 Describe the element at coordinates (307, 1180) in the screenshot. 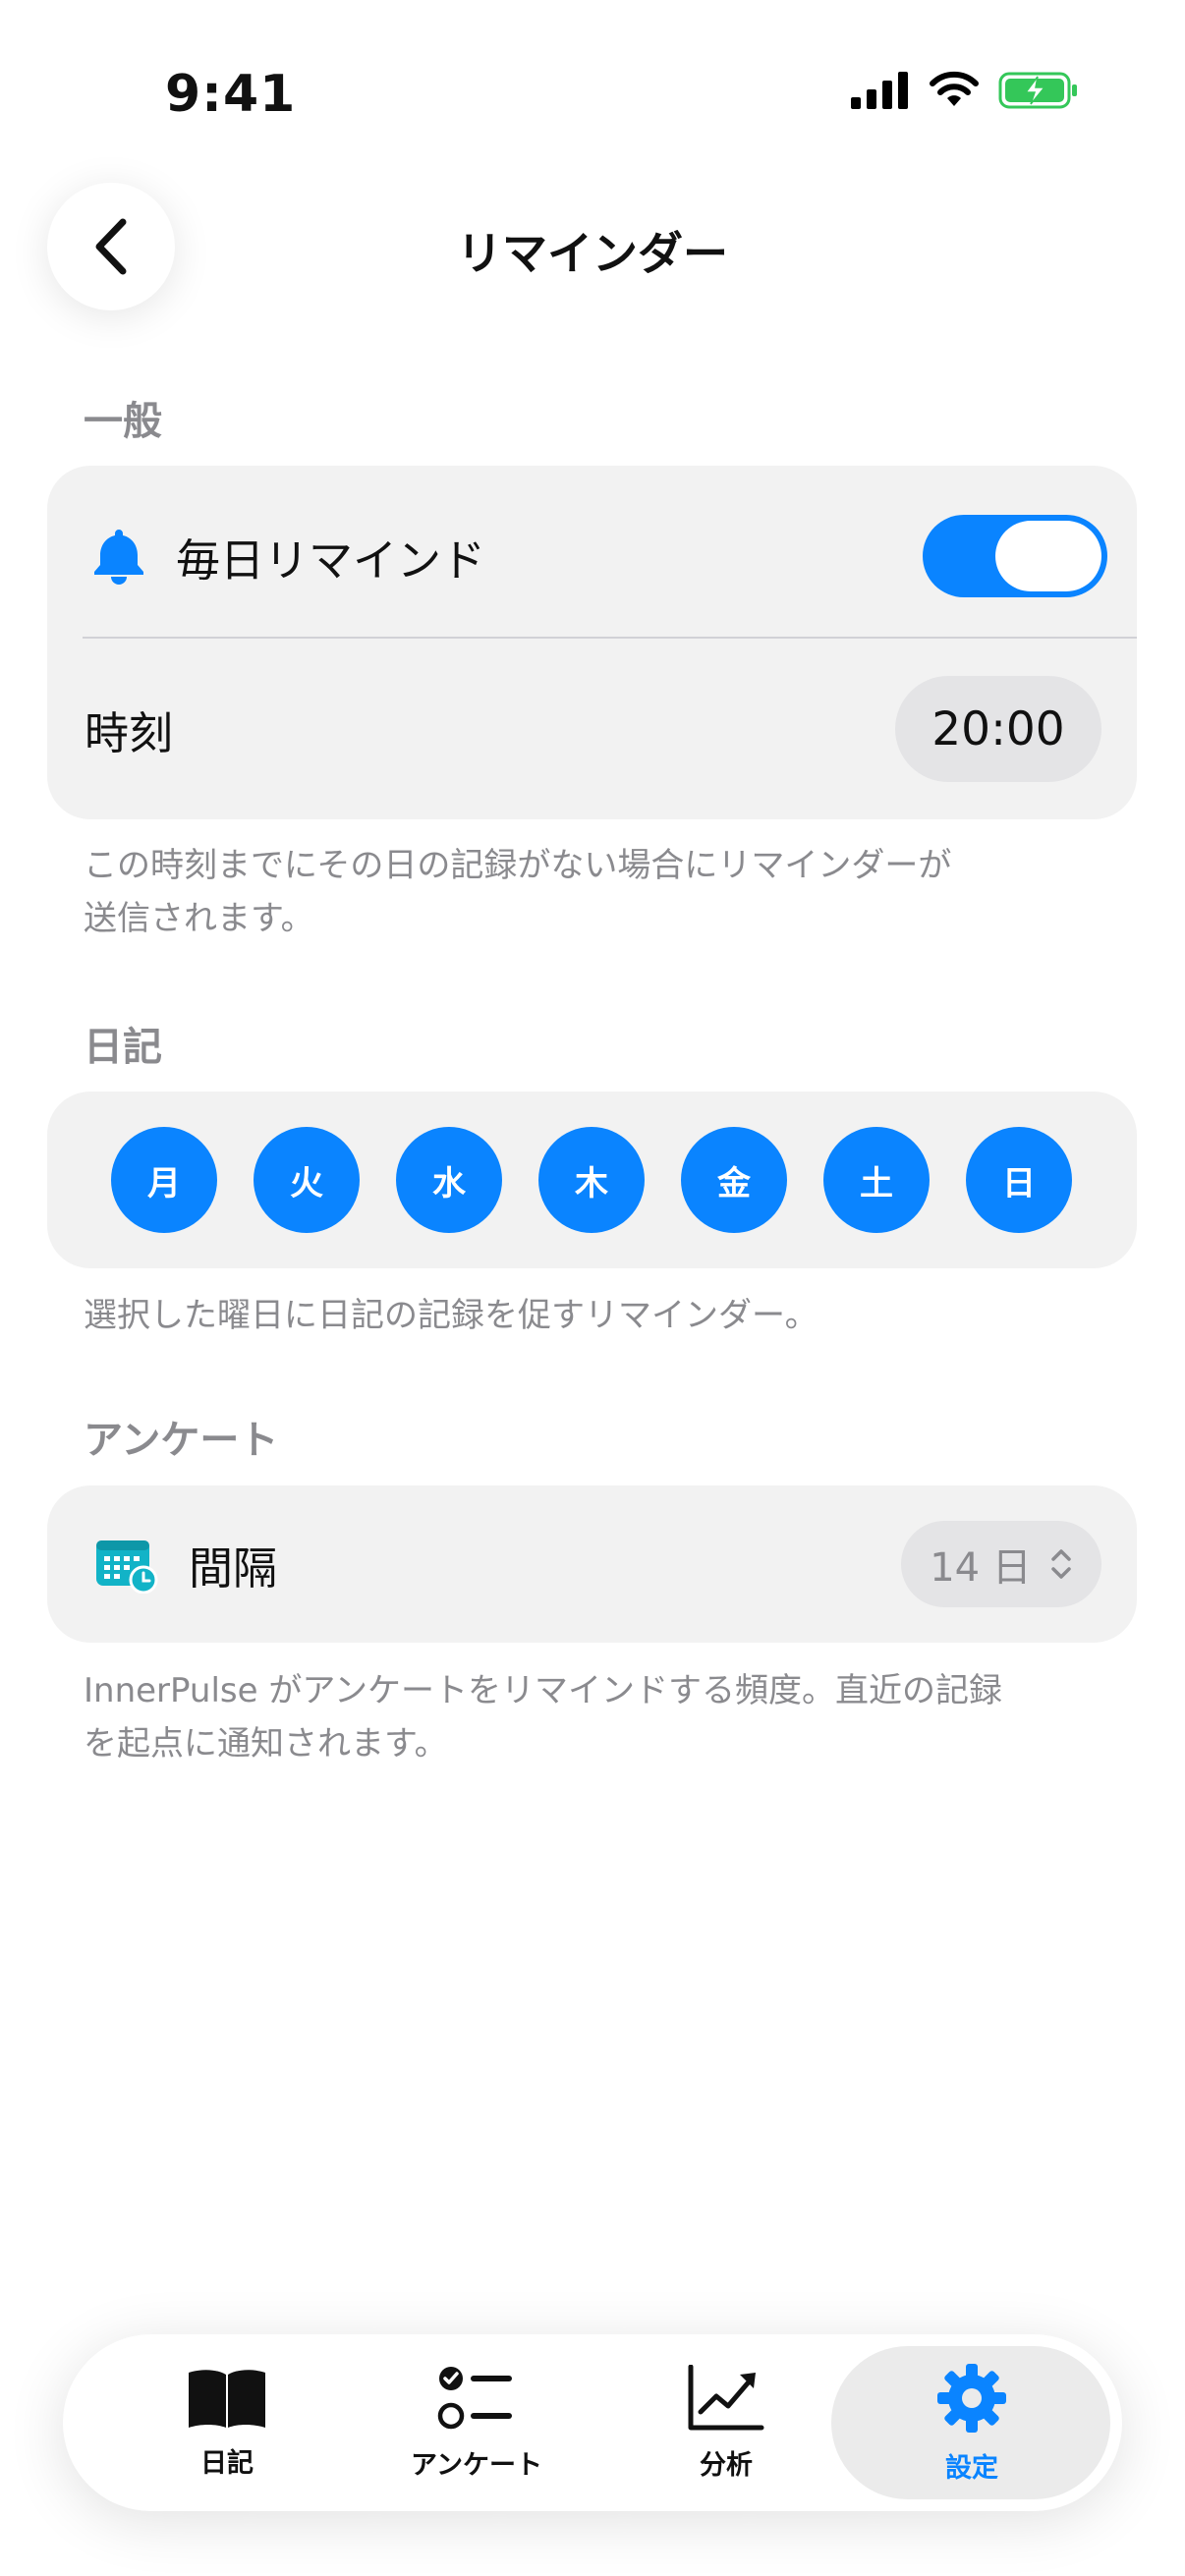

I see `day-button-tue: 火` at that location.